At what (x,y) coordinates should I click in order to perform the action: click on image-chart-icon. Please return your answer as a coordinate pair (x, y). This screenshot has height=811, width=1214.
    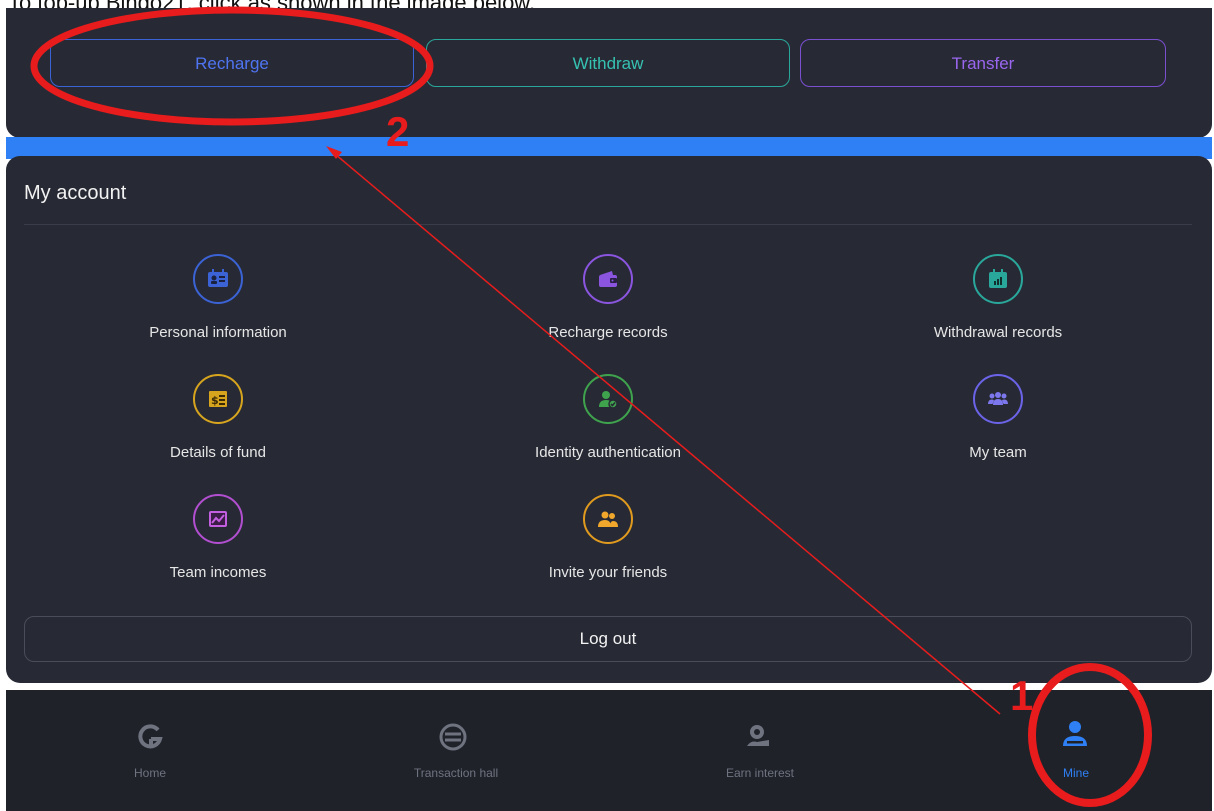
    Looking at the image, I should click on (218, 519).